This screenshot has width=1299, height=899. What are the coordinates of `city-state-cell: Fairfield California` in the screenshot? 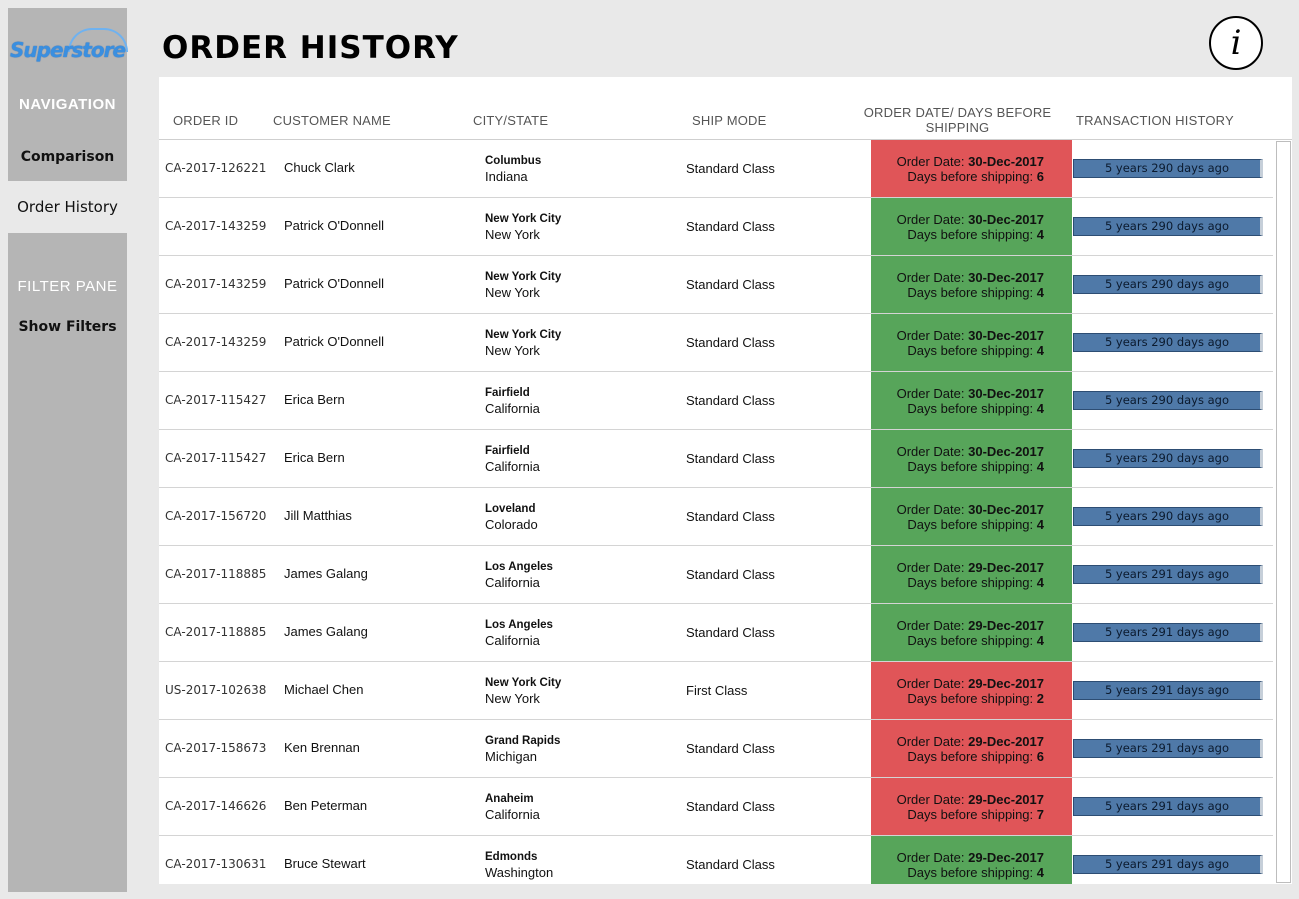 It's located at (512, 401).